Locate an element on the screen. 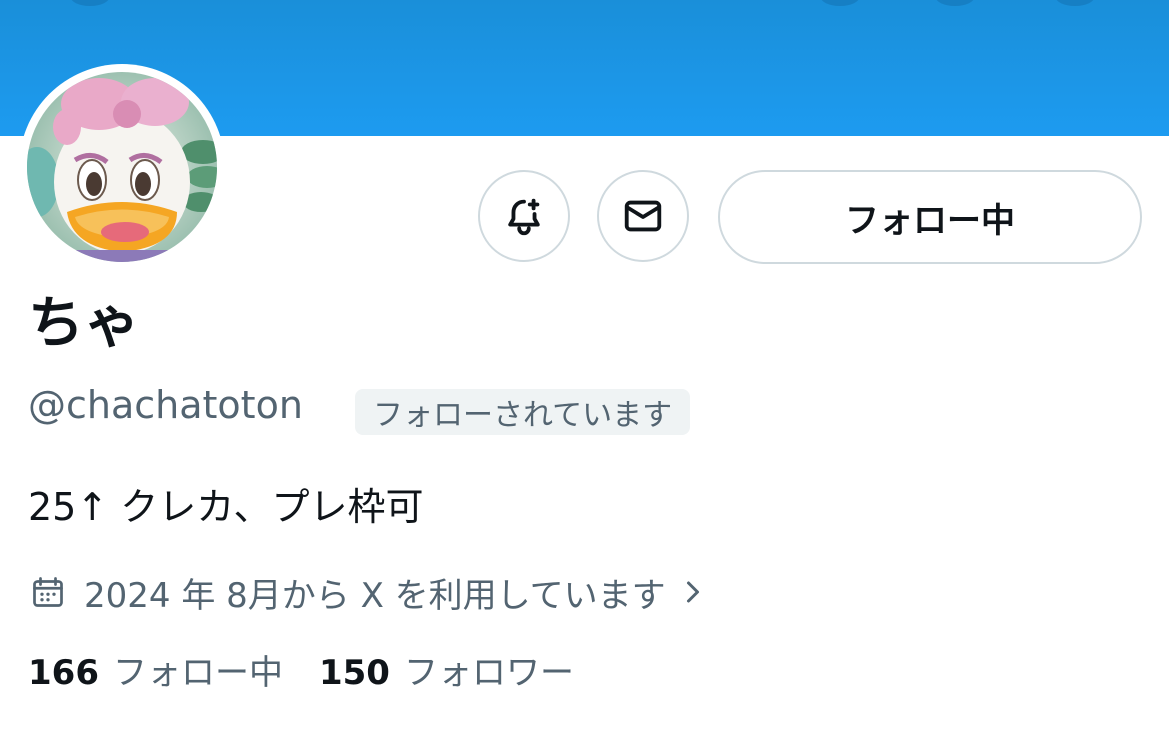 This screenshot has height=744, width=1169. notify-button is located at coordinates (524, 216).